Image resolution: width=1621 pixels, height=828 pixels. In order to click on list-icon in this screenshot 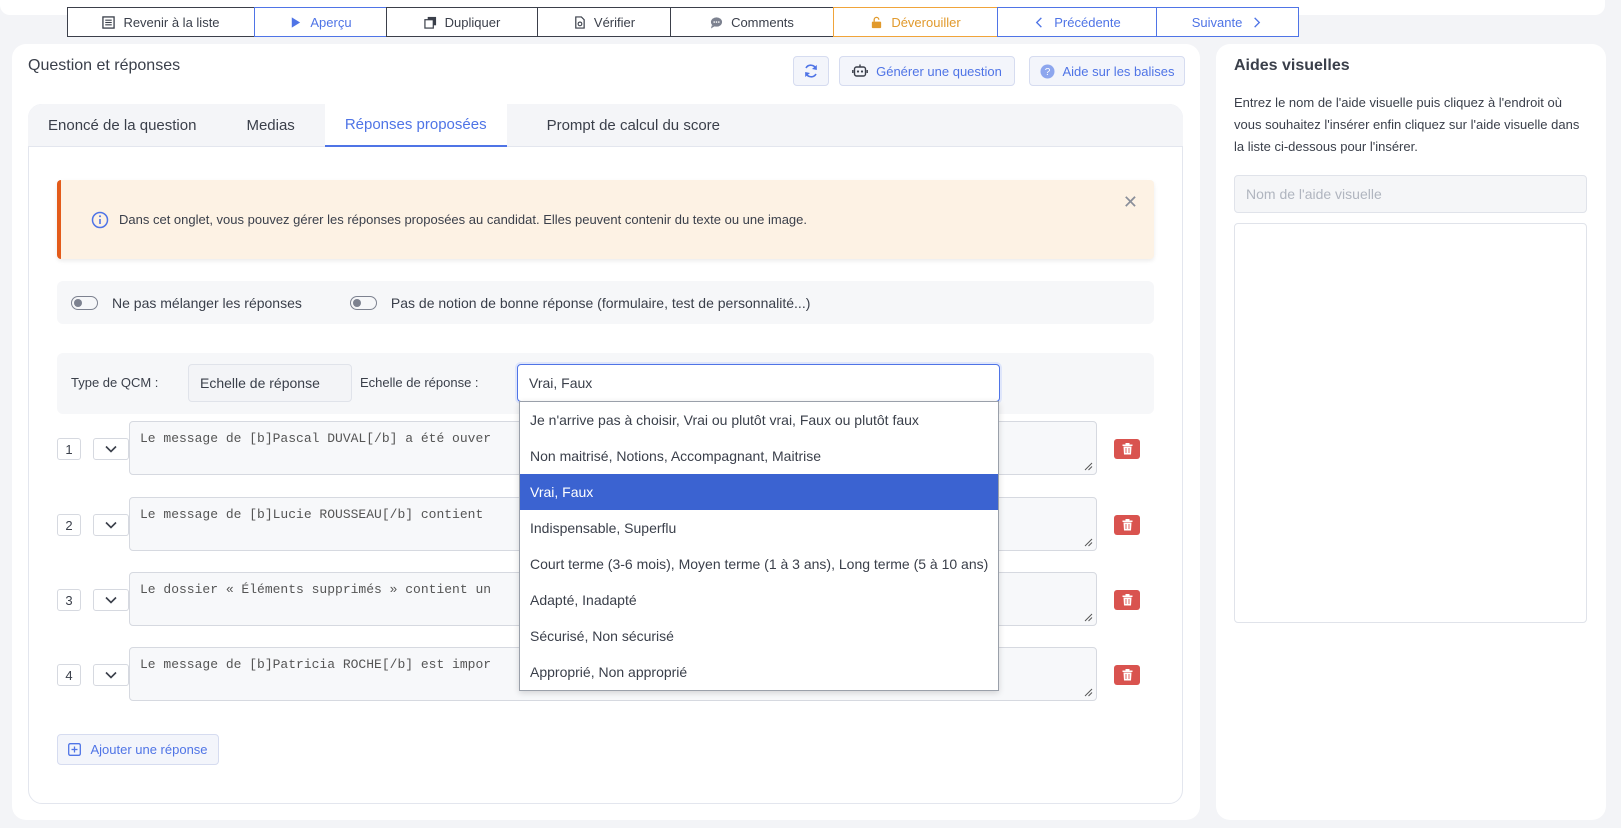, I will do `click(109, 22)`.